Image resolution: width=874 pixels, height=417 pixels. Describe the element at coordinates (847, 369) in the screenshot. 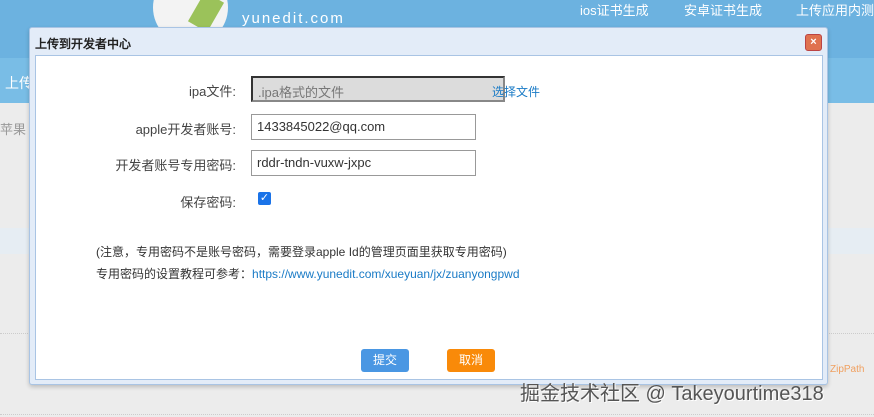

I see `zip-path-text: ZipPath` at that location.